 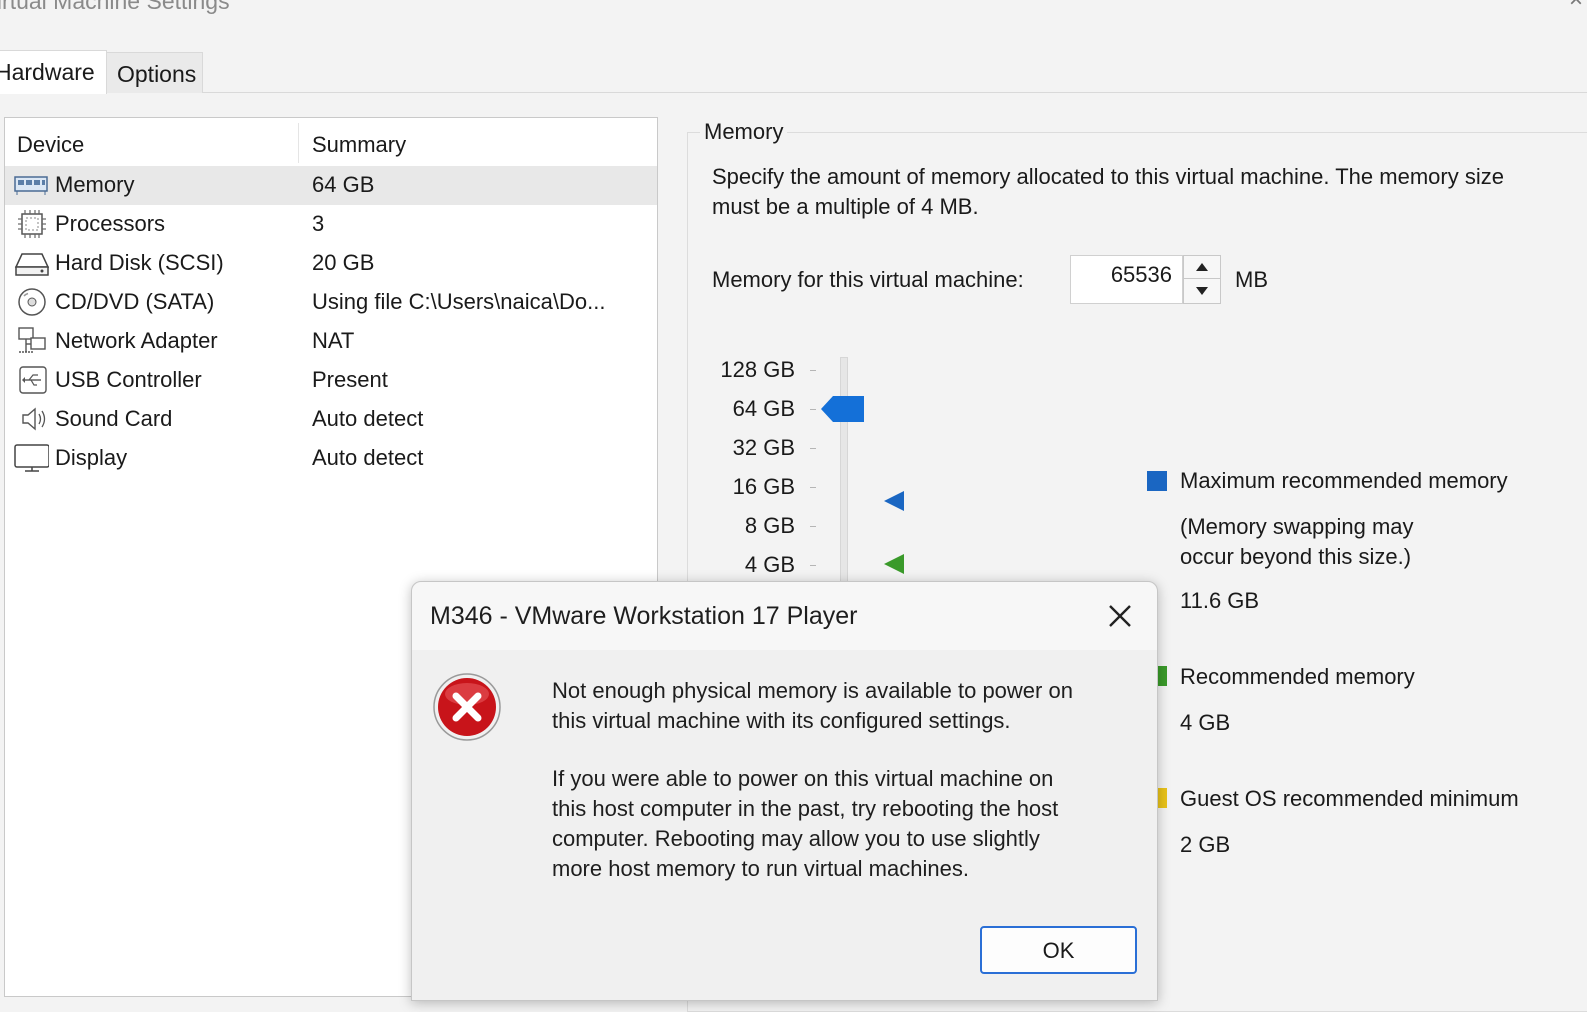 I want to click on arrow-up-icon, so click(x=1202, y=267).